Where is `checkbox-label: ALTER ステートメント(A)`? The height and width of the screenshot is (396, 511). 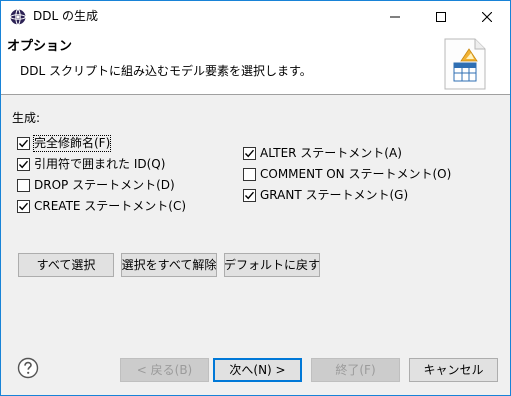
checkbox-label: ALTER ステートメント(A) is located at coordinates (331, 152).